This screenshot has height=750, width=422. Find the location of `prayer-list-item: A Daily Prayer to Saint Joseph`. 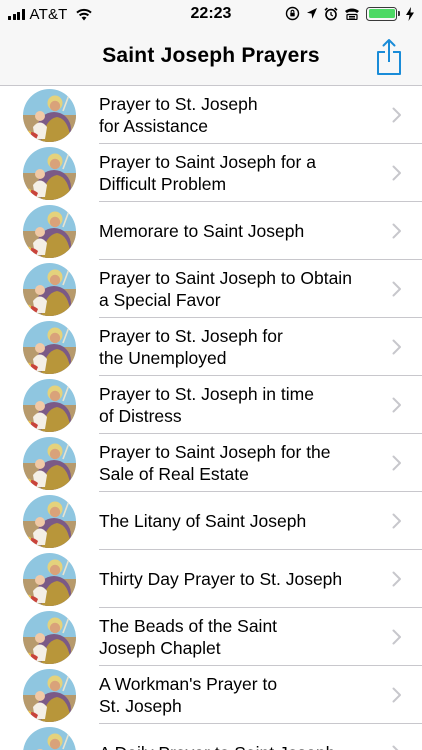

prayer-list-item: A Daily Prayer to Saint Joseph is located at coordinates (211, 737).